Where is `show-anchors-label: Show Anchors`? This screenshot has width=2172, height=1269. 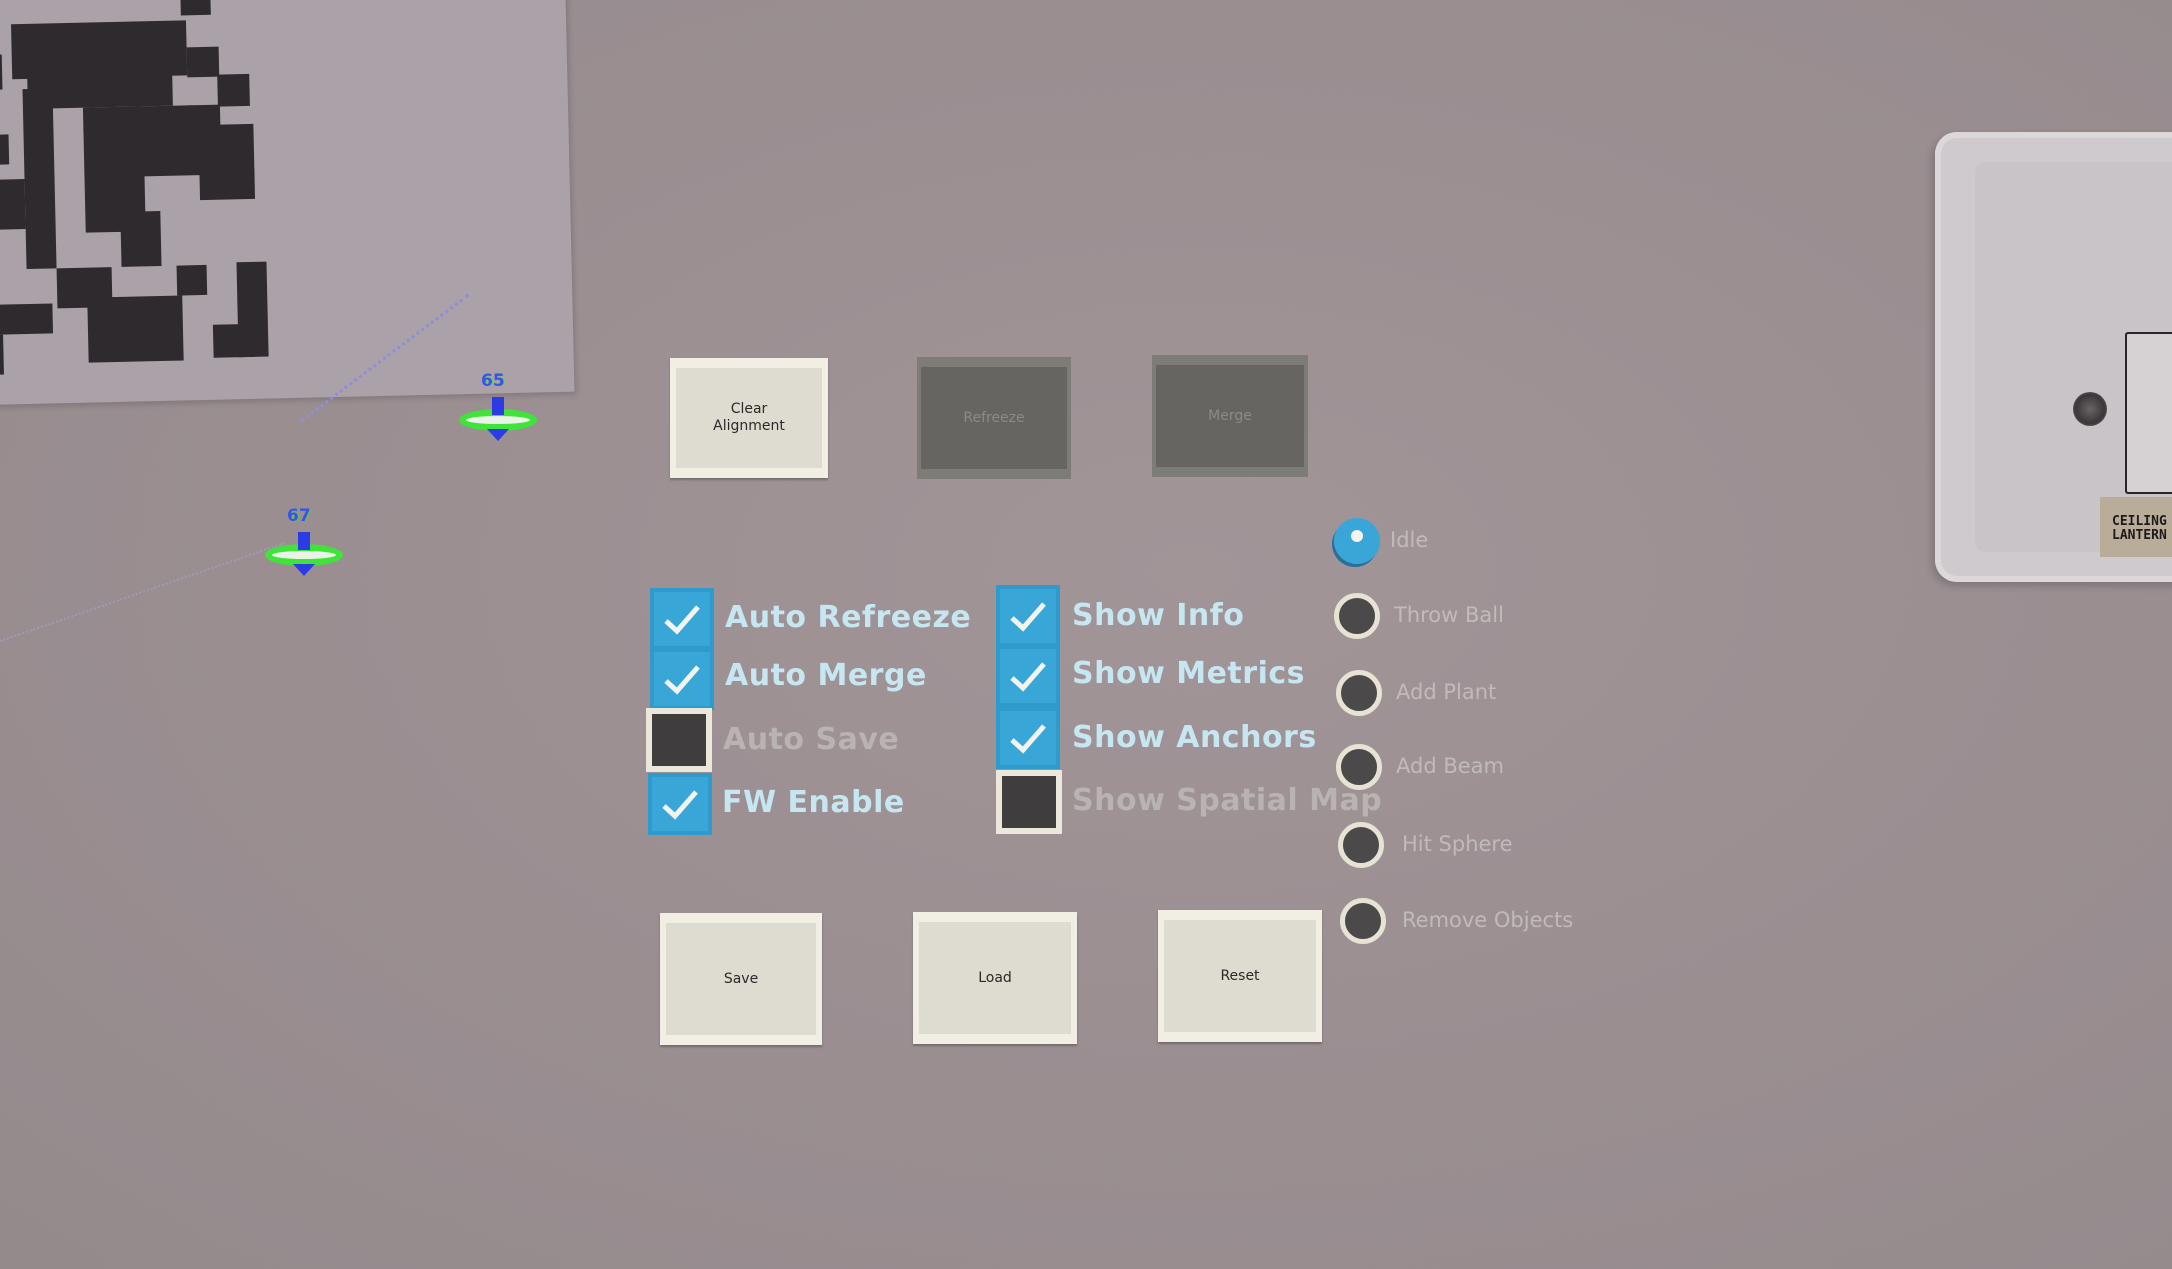 show-anchors-label: Show Anchors is located at coordinates (1194, 737).